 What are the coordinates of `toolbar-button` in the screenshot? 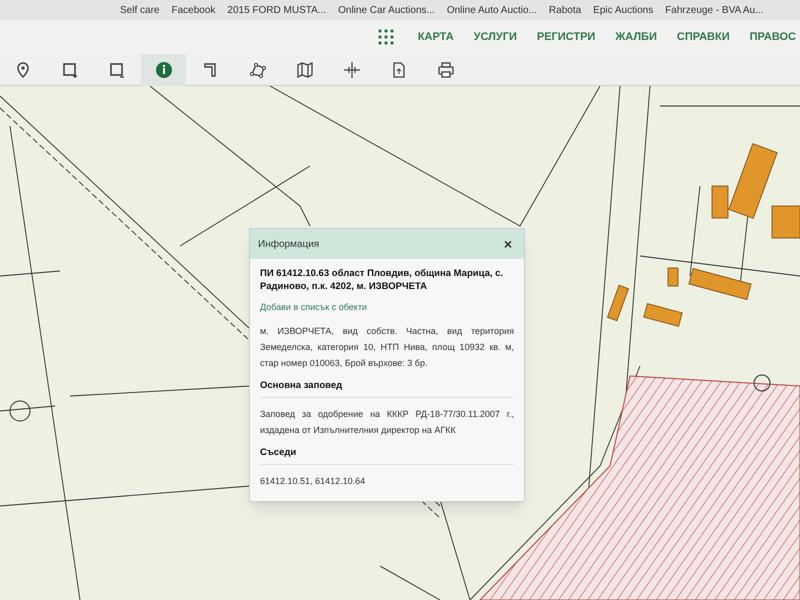 It's located at (163, 70).